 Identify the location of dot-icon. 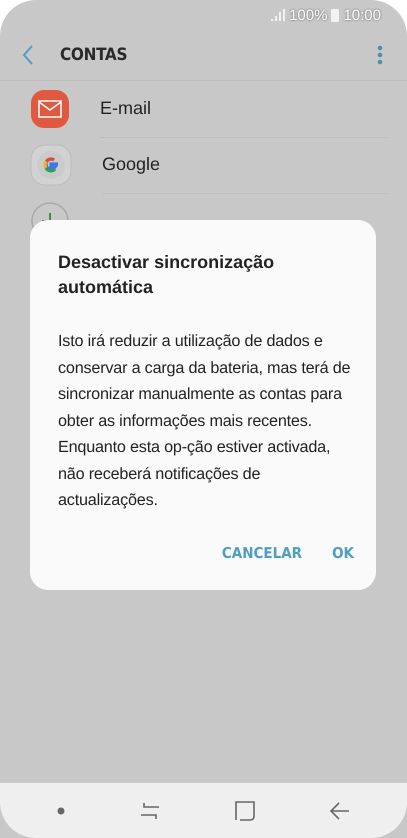
(61, 810).